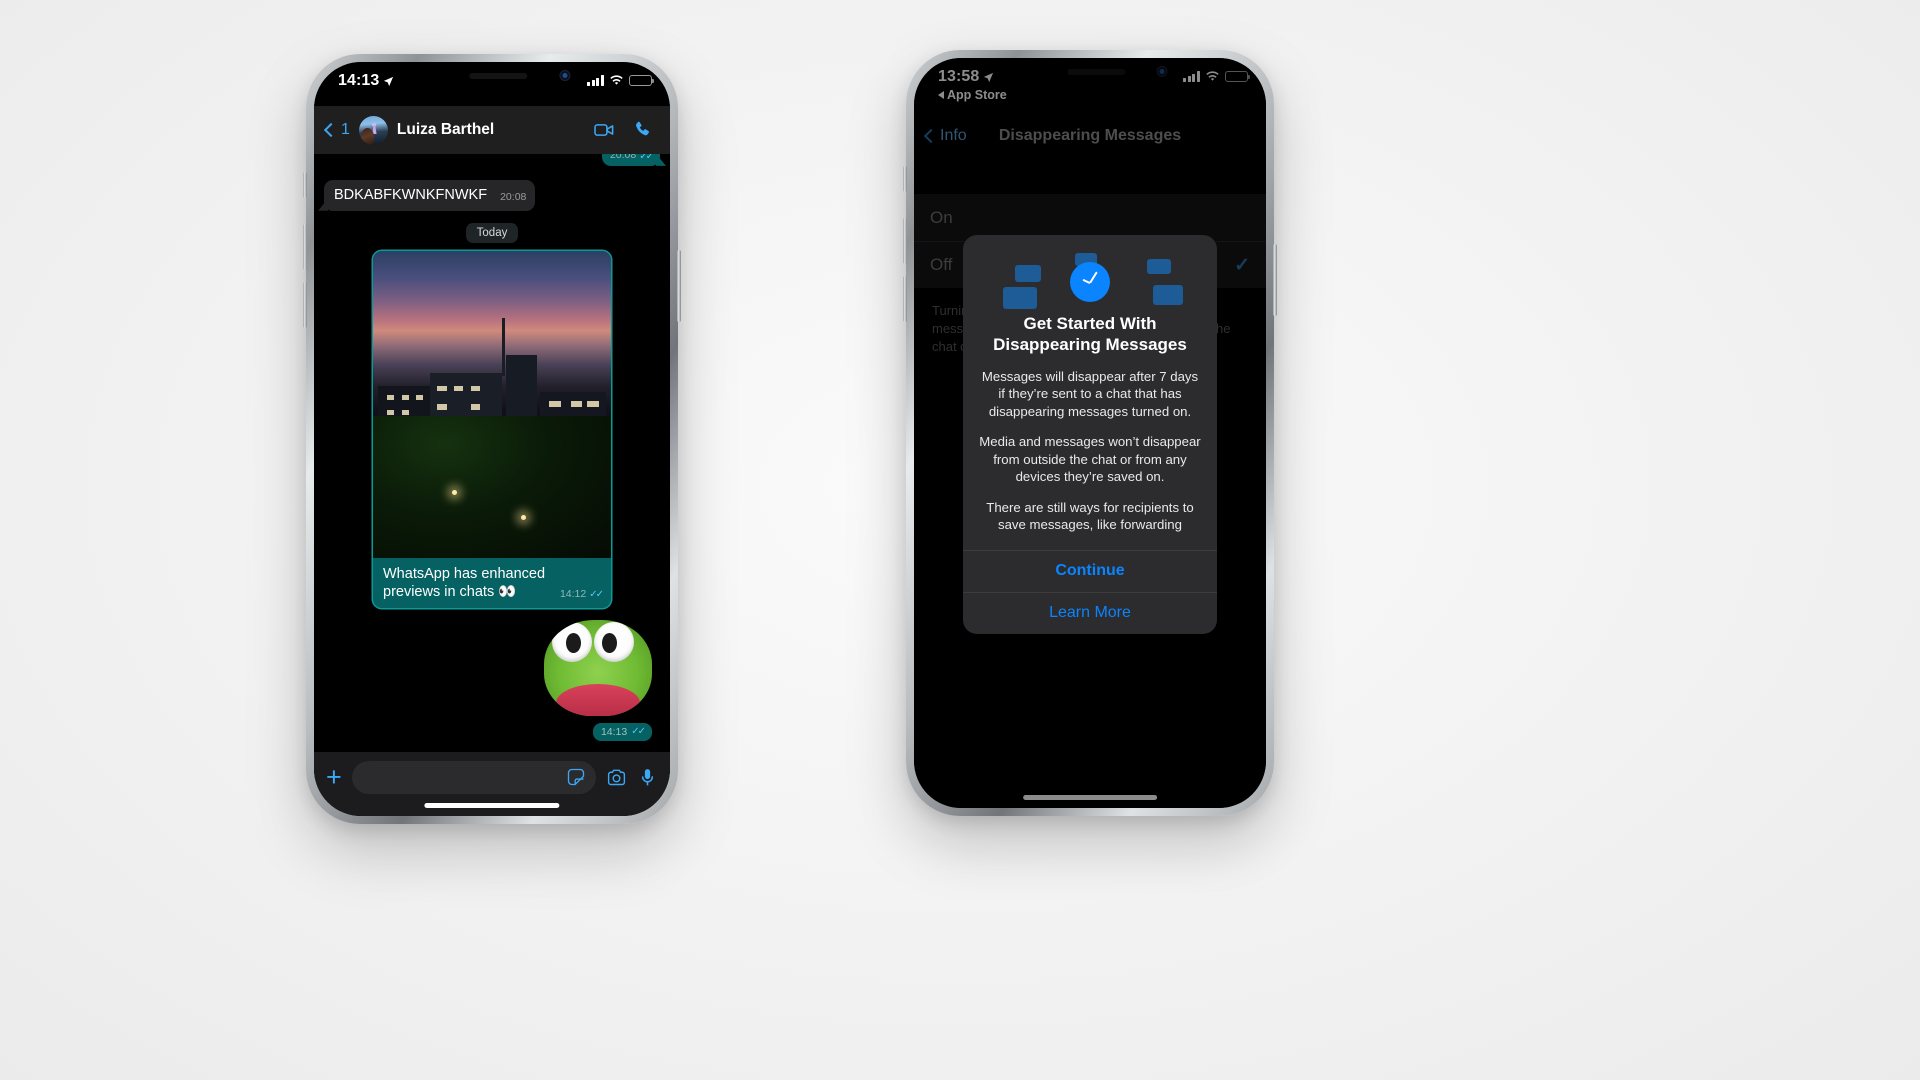  Describe the element at coordinates (334, 777) in the screenshot. I see `plus-icon: +` at that location.